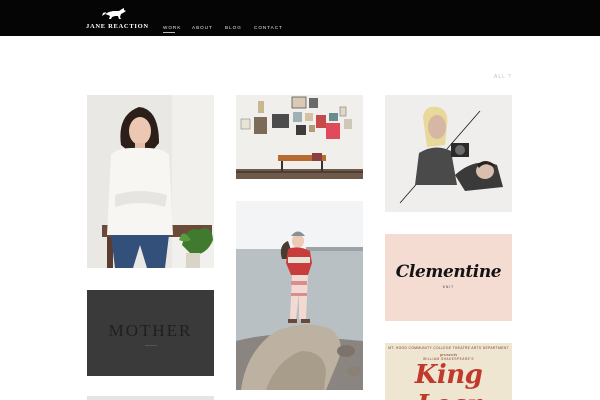 This screenshot has width=600, height=400. What do you see at coordinates (117, 26) in the screenshot?
I see `brand-name: JANE REACTION` at bounding box center [117, 26].